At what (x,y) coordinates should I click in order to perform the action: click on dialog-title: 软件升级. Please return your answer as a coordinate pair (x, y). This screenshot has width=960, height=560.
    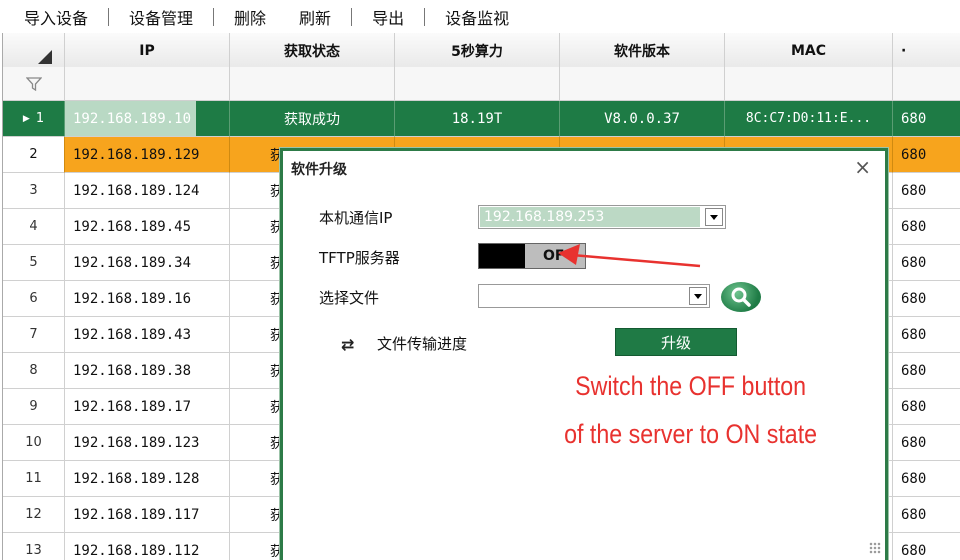
    Looking at the image, I should click on (319, 170).